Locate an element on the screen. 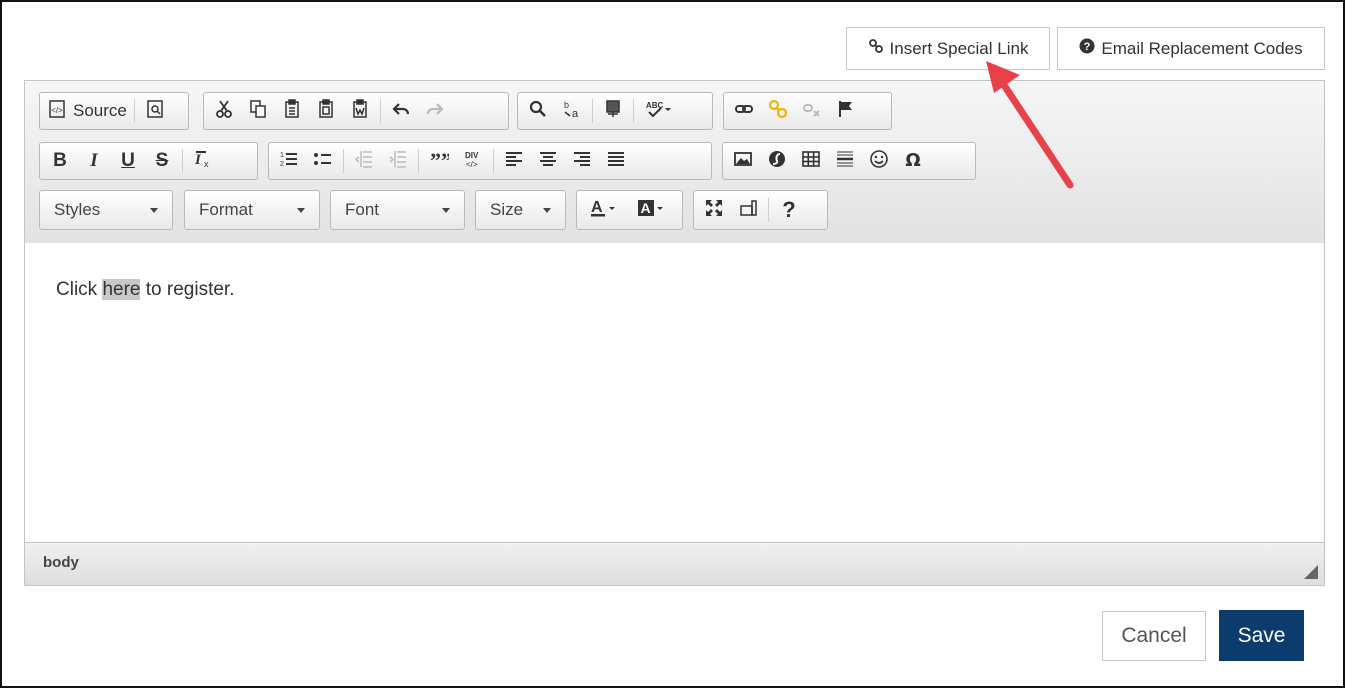  save-button: Save is located at coordinates (1261, 635).